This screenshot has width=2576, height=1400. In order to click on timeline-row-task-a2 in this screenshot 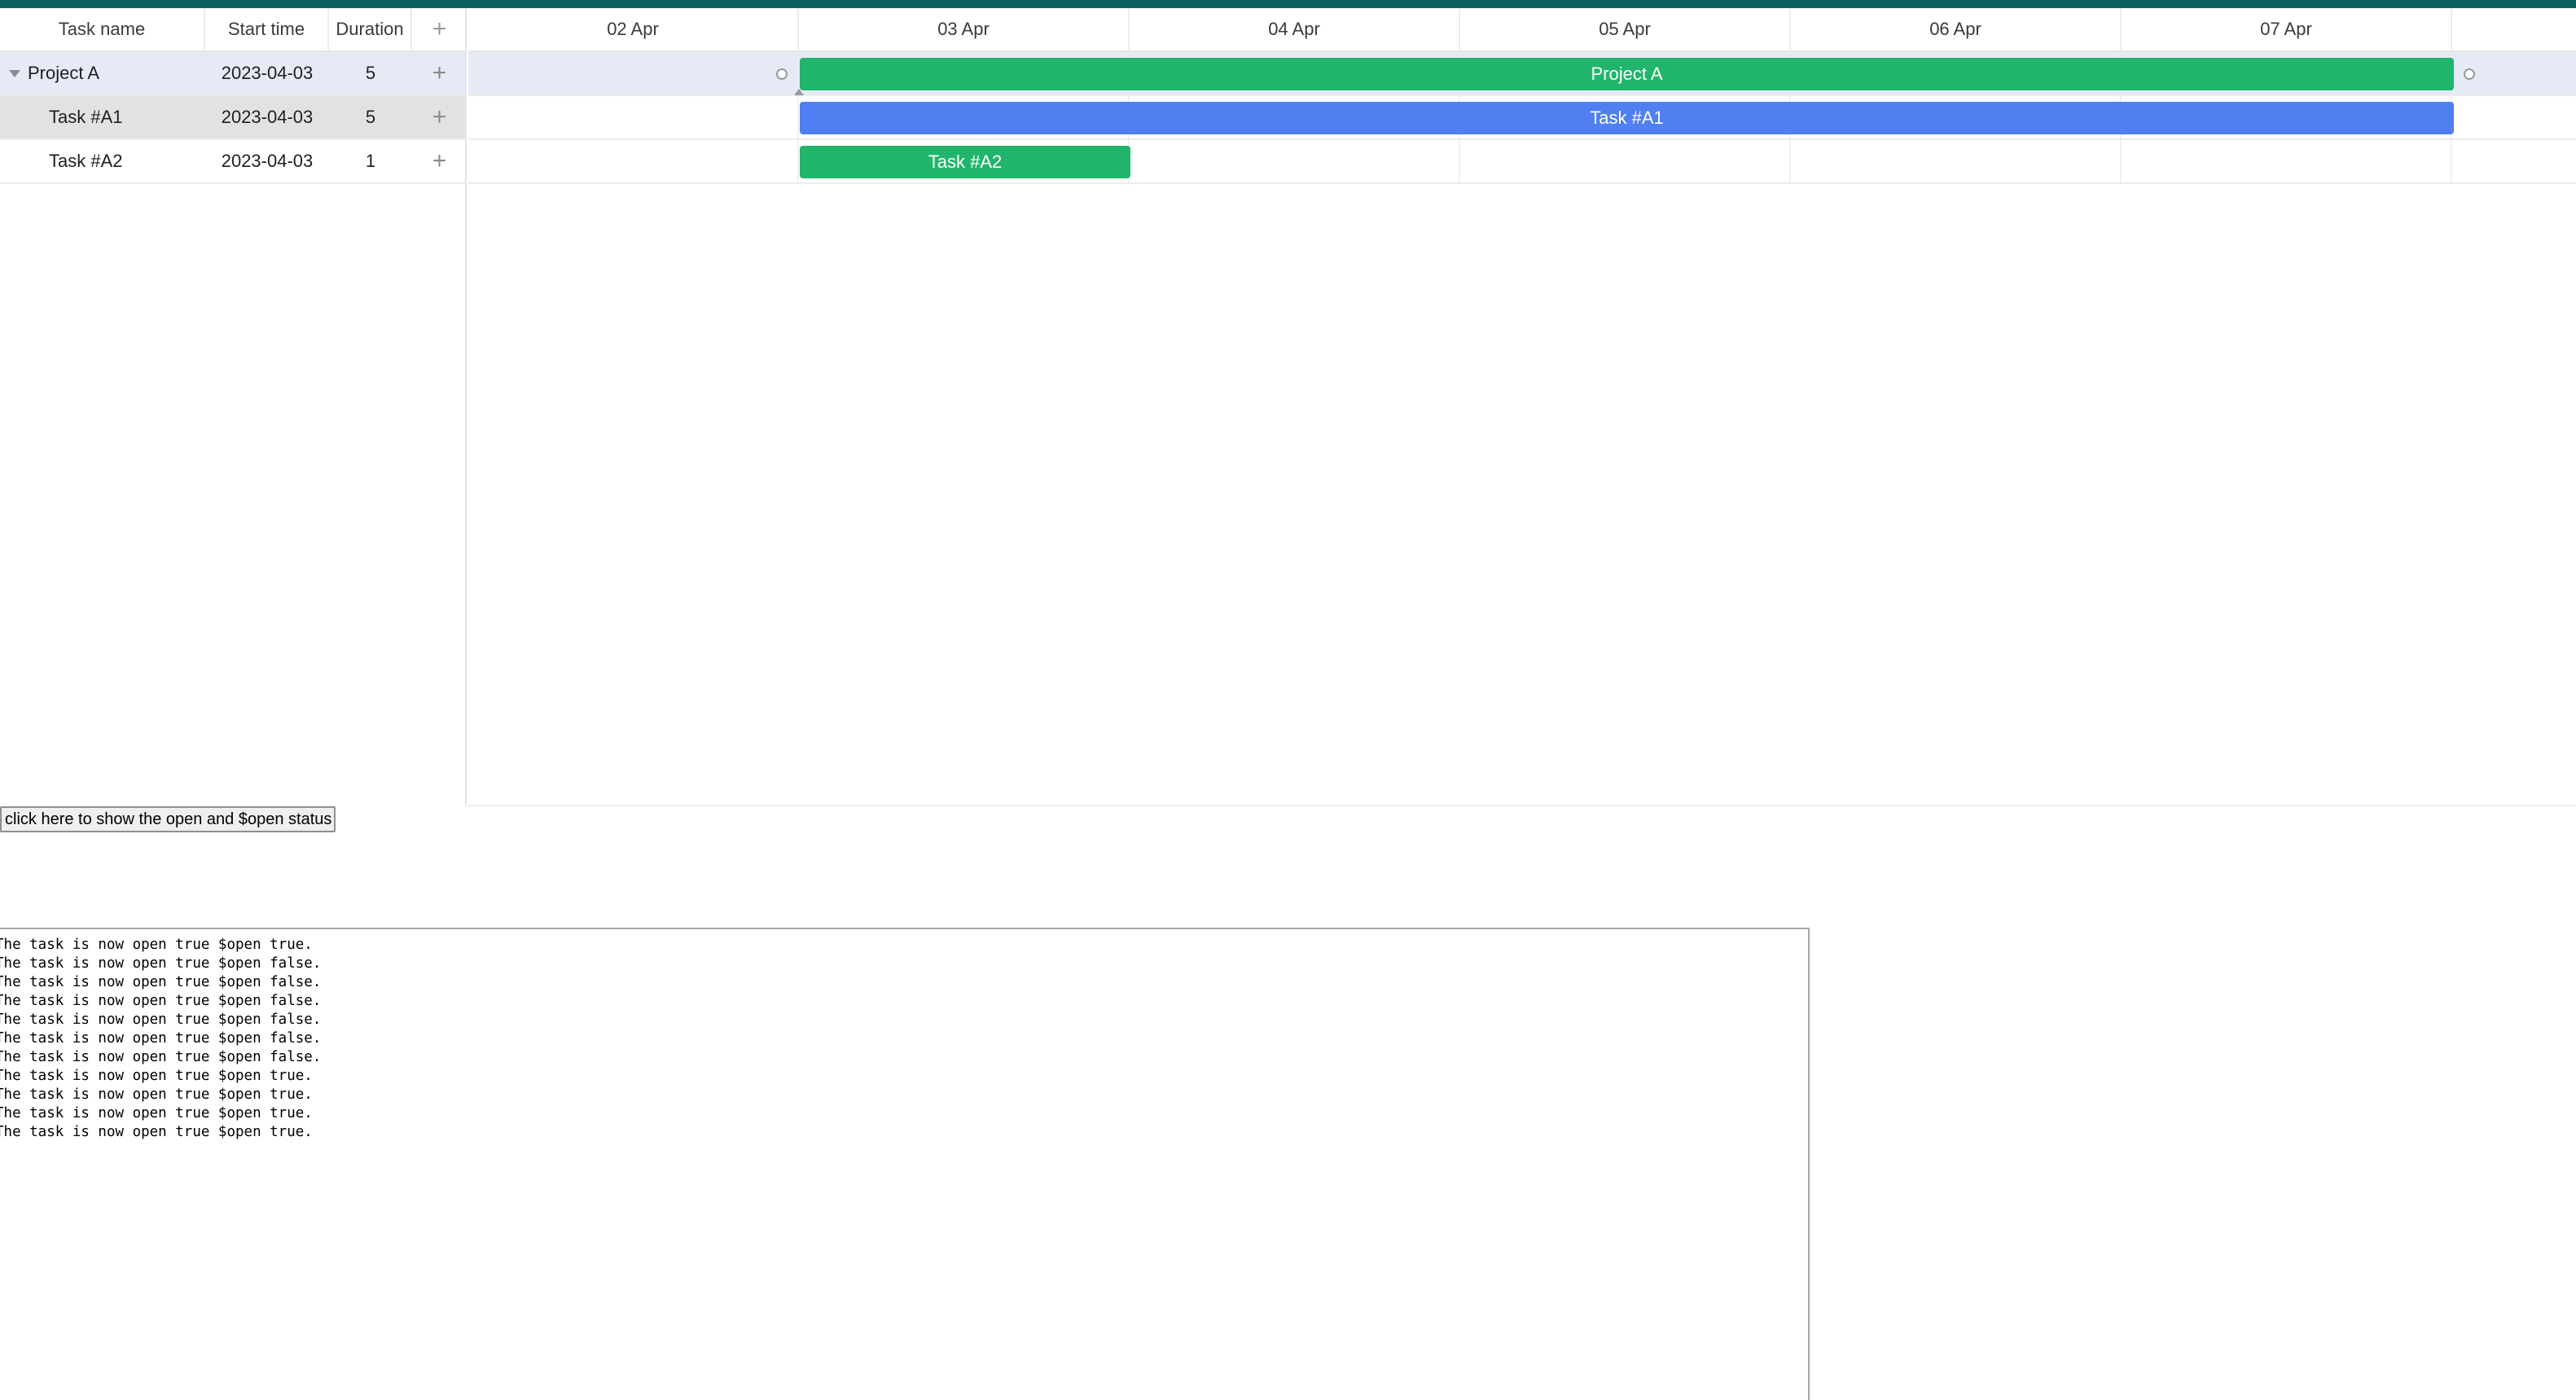, I will do `click(1522, 162)`.